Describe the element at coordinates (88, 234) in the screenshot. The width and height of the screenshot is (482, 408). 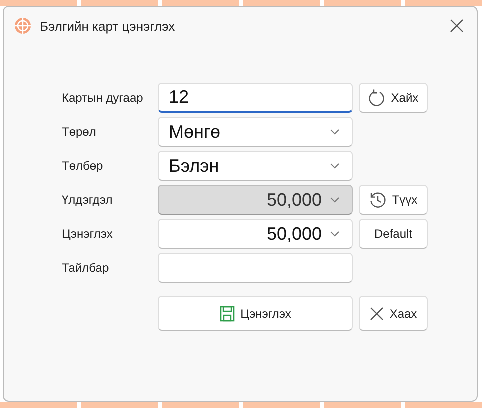
I see `field-label: Цэнэглэх` at that location.